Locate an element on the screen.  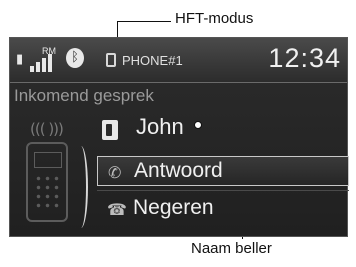
answer-button: ✆ Antwoord is located at coordinates (223, 171).